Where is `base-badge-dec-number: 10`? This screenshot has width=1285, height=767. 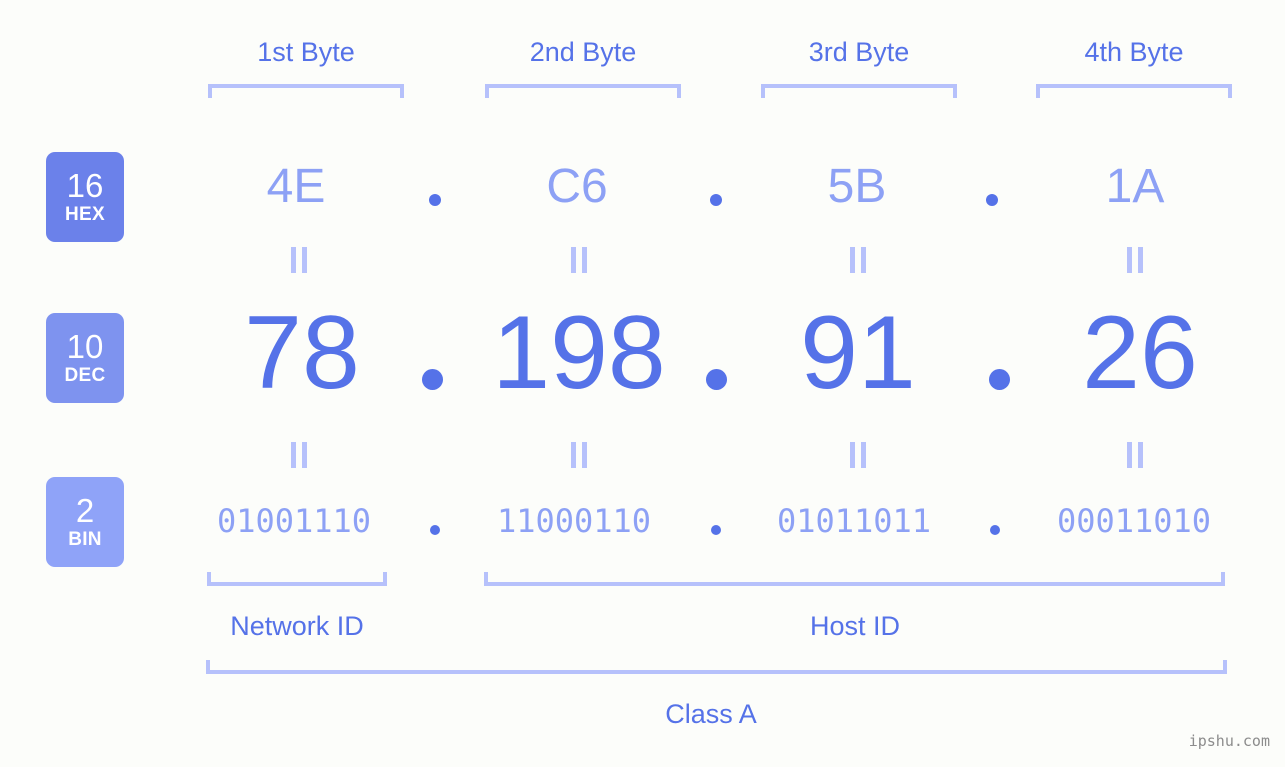
base-badge-dec-number: 10 is located at coordinates (85, 346).